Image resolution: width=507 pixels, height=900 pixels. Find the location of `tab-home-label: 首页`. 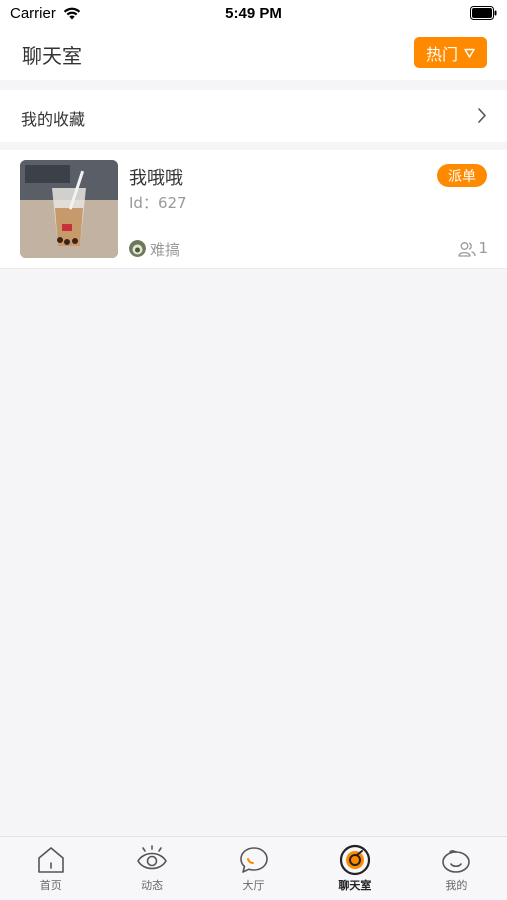

tab-home-label: 首页 is located at coordinates (50, 885).